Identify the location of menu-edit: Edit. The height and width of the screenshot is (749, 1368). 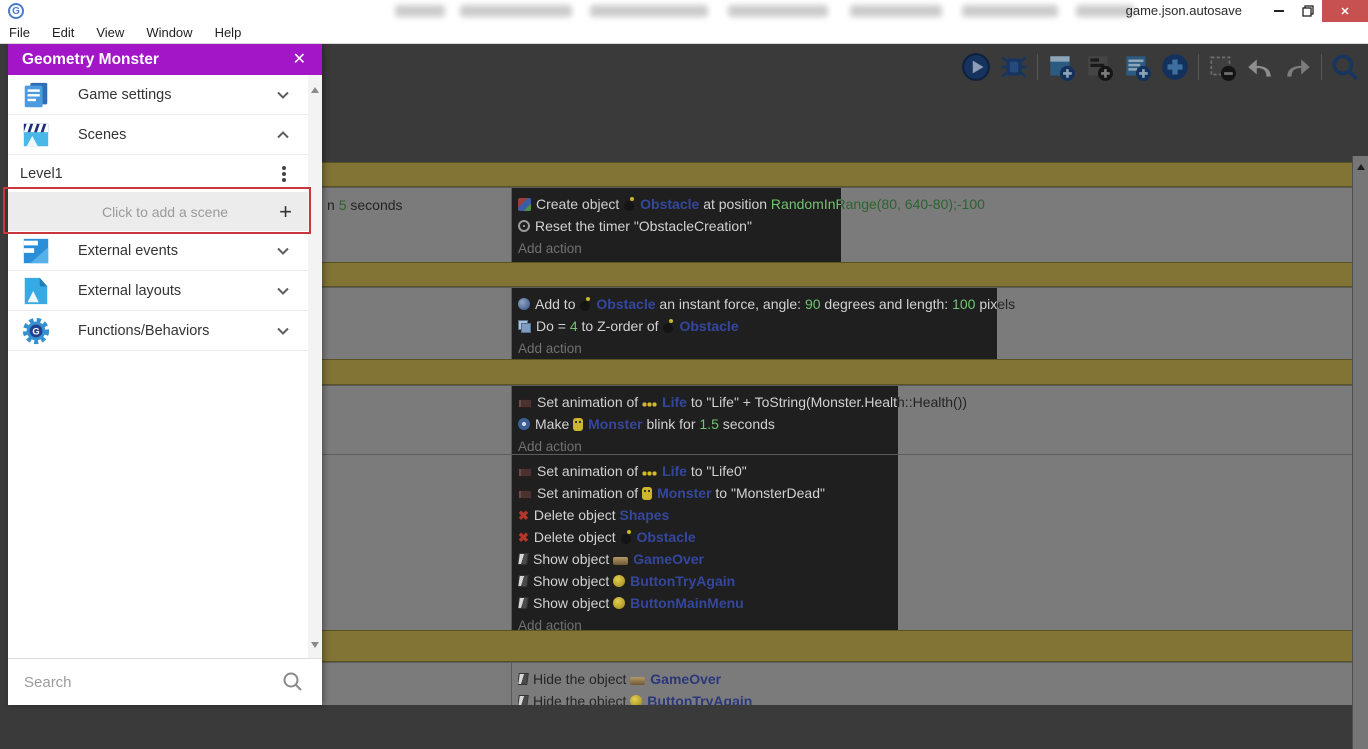
(64, 32).